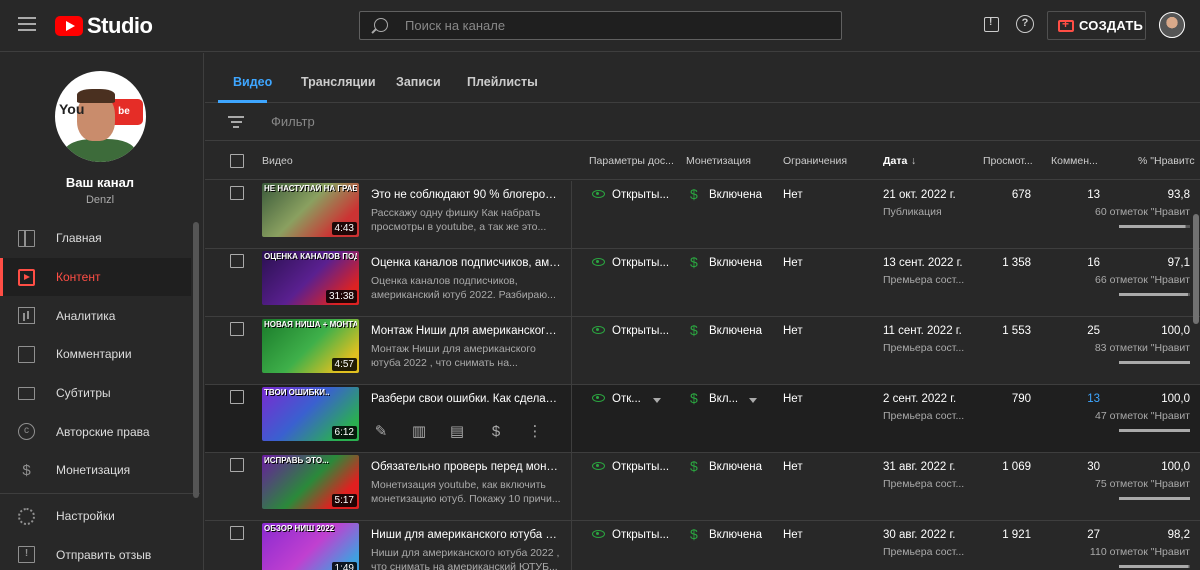 The width and height of the screenshot is (1200, 570). Describe the element at coordinates (1196, 269) in the screenshot. I see `main-scrollbar` at that location.